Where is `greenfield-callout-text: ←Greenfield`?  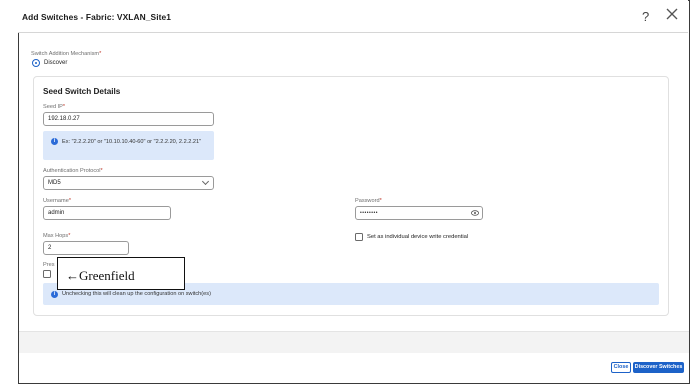 greenfield-callout-text: ←Greenfield is located at coordinates (100, 275).